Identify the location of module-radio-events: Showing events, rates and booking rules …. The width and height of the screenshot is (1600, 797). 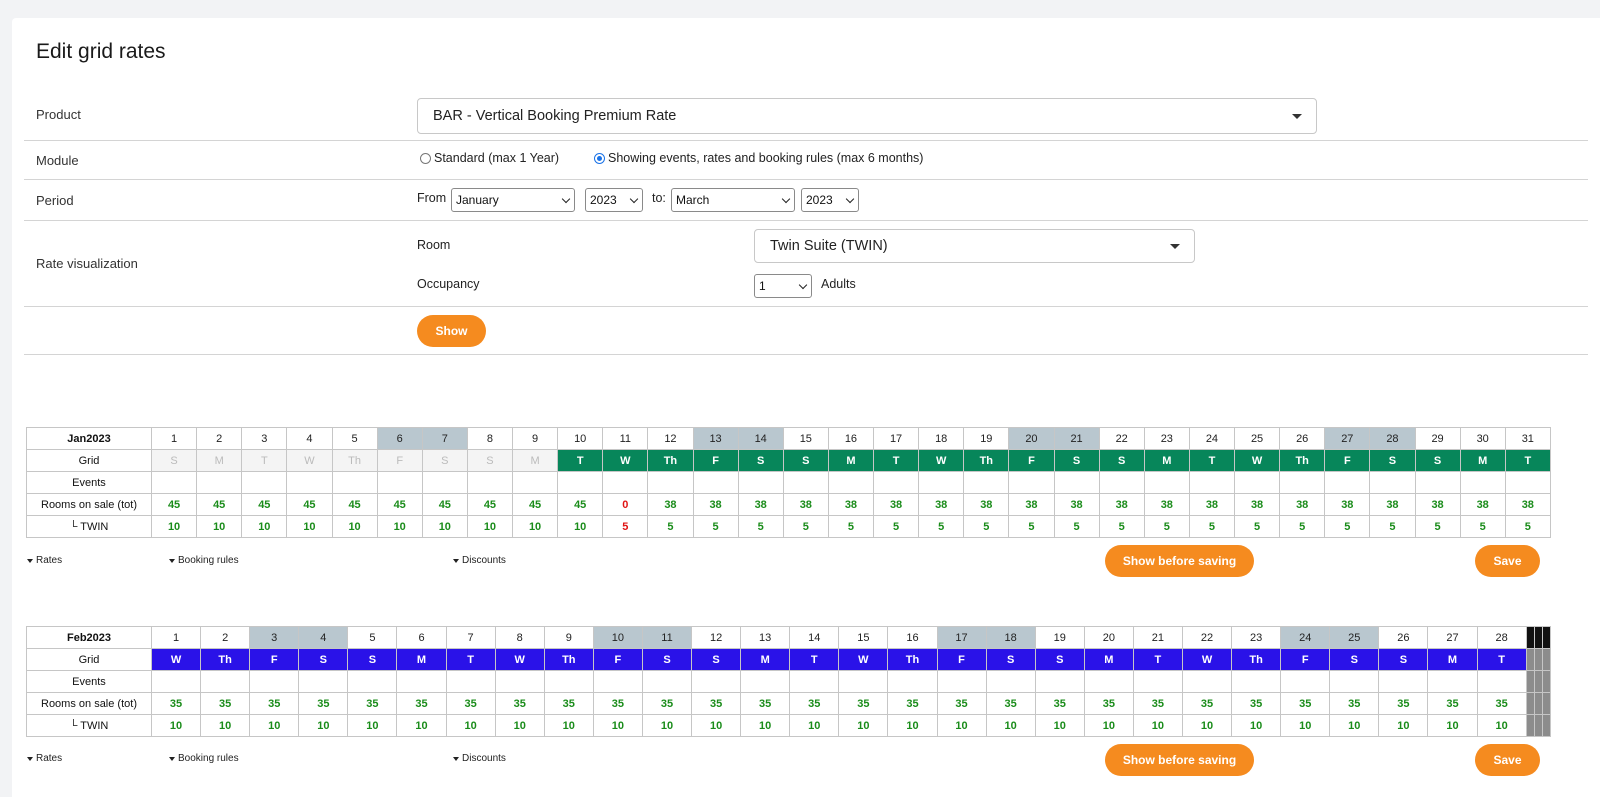
(758, 158).